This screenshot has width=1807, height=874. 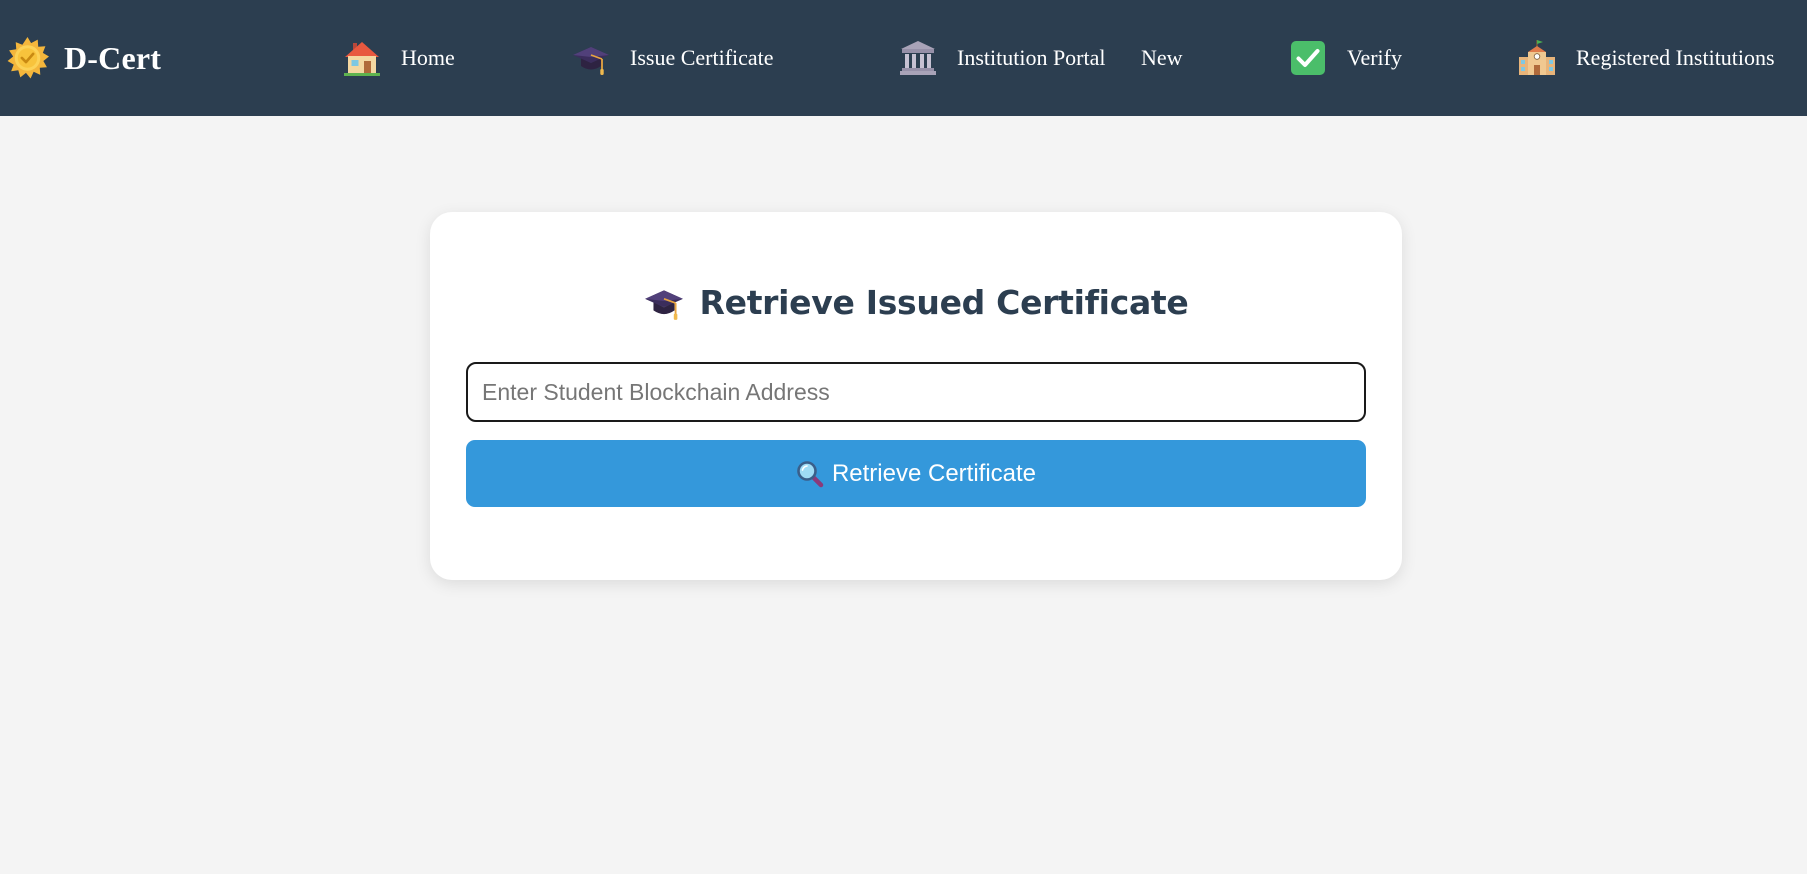 I want to click on nav-new-label: New, so click(x=1162, y=57).